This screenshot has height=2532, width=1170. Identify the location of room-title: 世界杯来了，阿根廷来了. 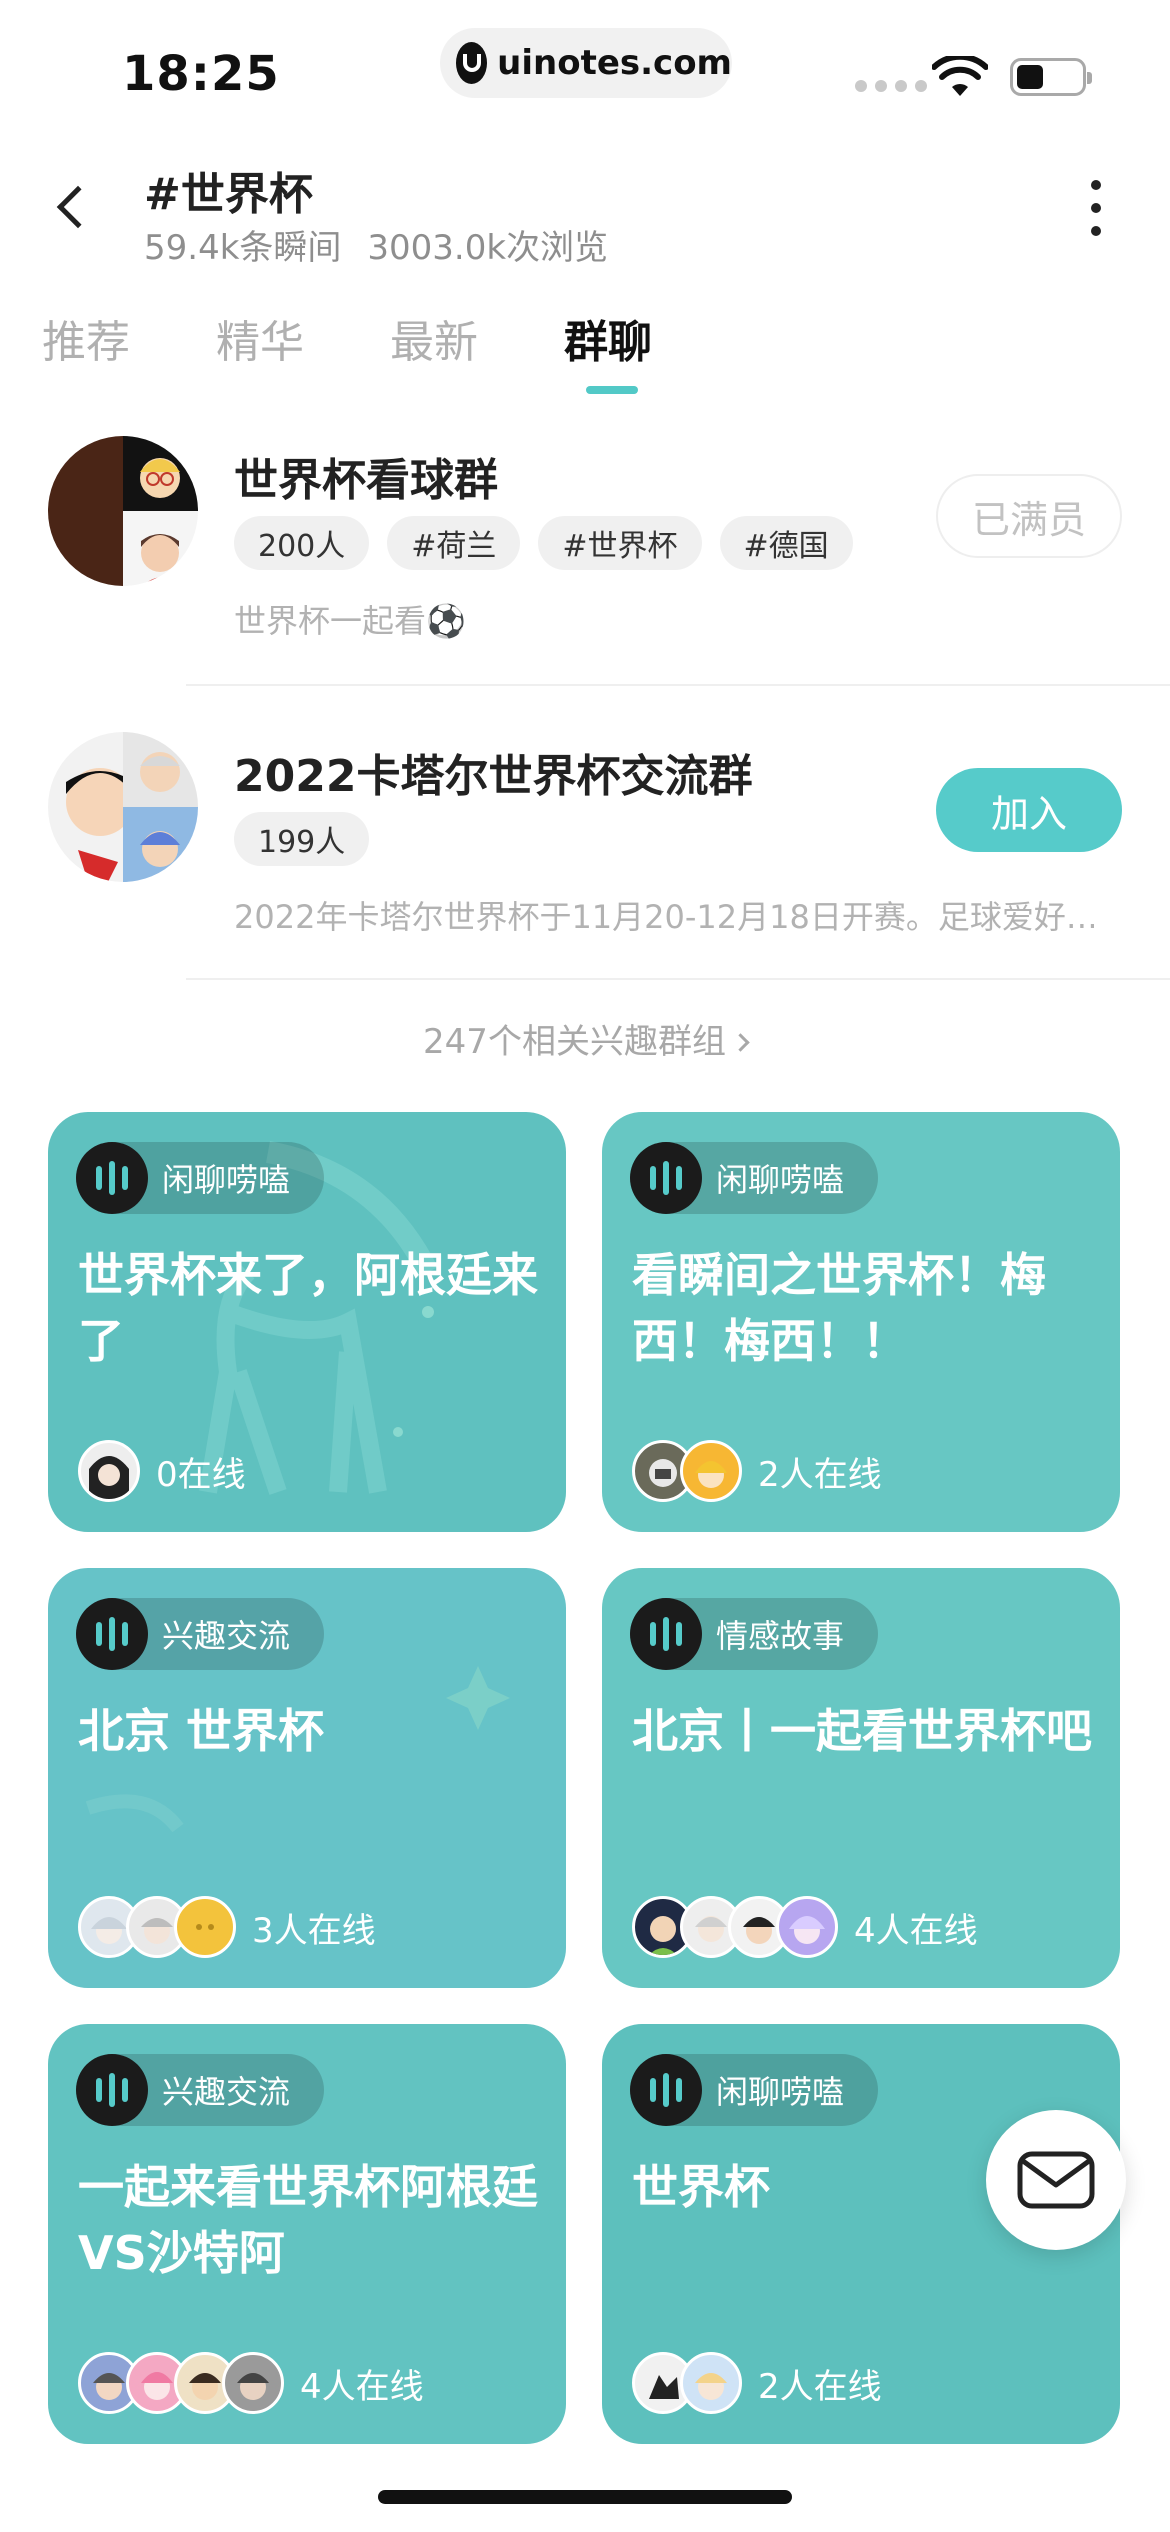
(308, 1308).